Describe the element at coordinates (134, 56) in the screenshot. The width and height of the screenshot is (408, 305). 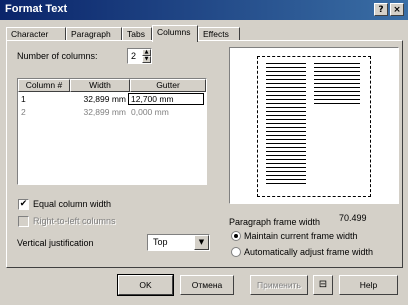
I see `number-of-columns-value: 2` at that location.